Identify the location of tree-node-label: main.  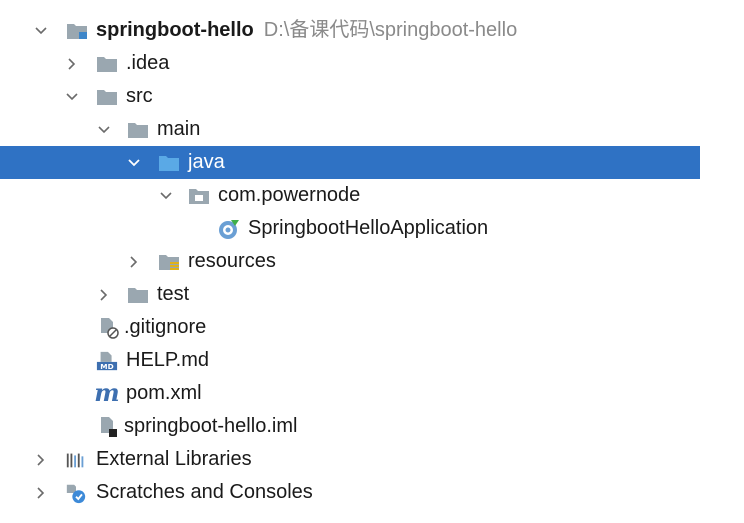
(179, 129).